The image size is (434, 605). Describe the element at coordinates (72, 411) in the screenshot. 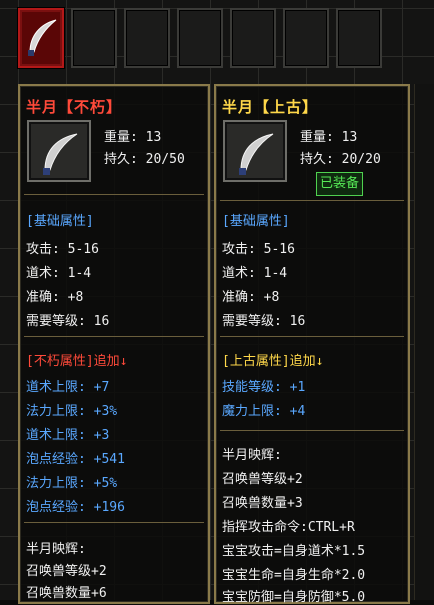

I see `extra-stat-line: 法力上限: +3%` at that location.